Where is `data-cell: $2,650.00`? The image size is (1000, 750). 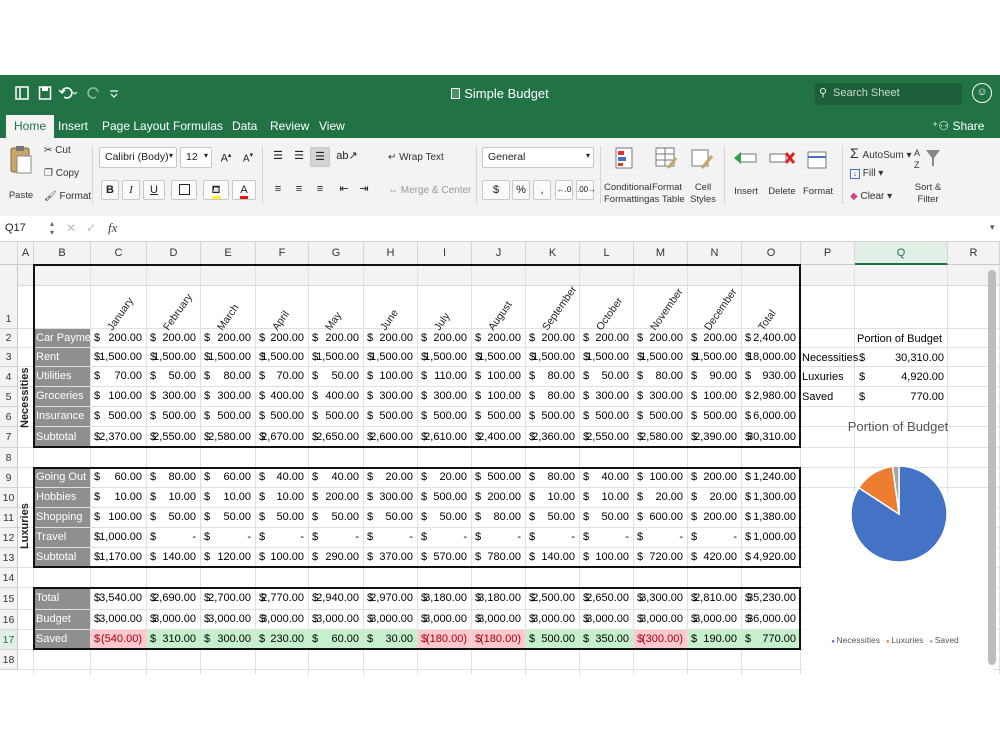 data-cell: $2,650.00 is located at coordinates (606, 598).